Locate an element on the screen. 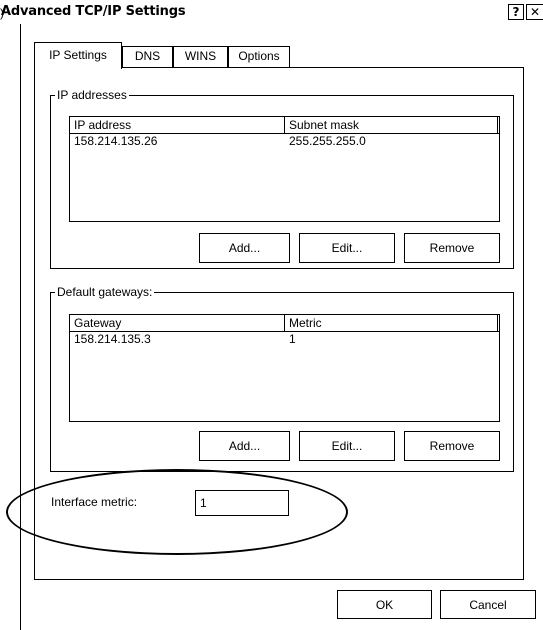  annotation-paren: ) is located at coordinates (2, 13).